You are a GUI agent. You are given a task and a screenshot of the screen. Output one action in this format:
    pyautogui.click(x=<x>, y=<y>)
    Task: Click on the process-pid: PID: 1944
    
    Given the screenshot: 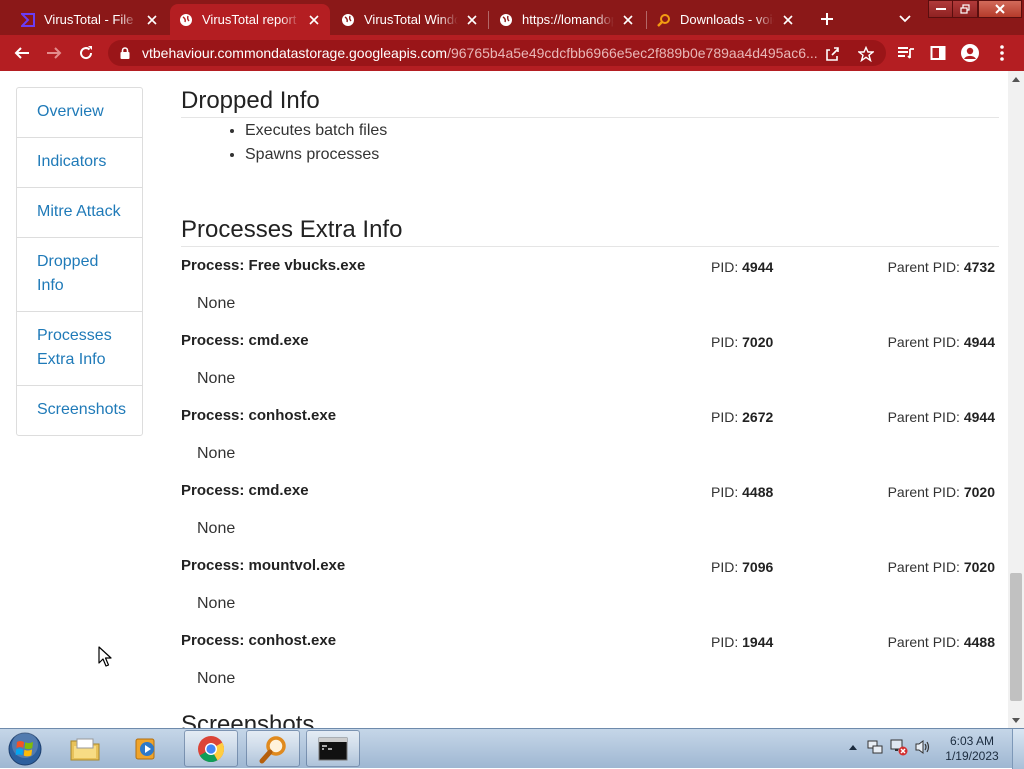 What is the action you would take?
    pyautogui.click(x=742, y=642)
    